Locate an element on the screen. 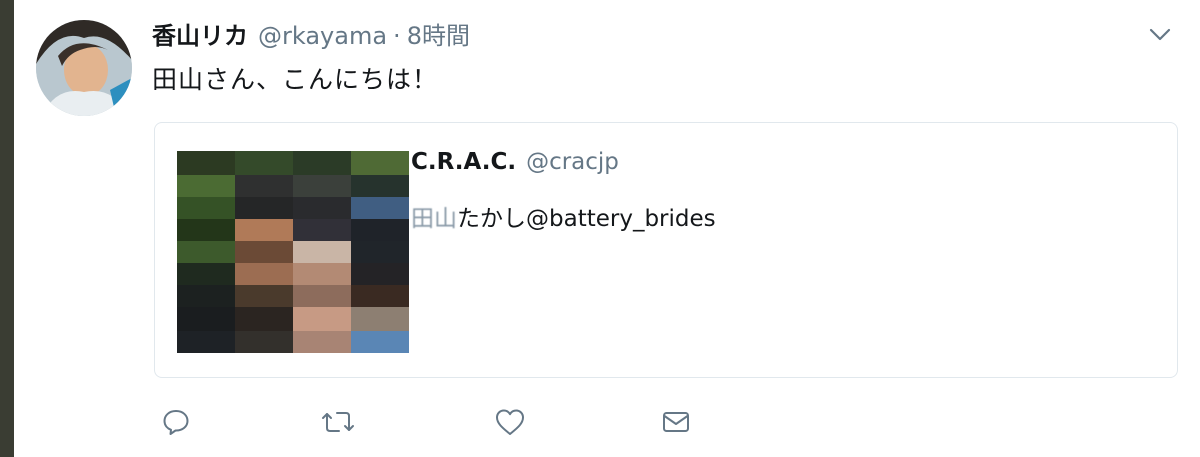 The height and width of the screenshot is (457, 1200). quoted-text-blurred: 田山 is located at coordinates (434, 219).